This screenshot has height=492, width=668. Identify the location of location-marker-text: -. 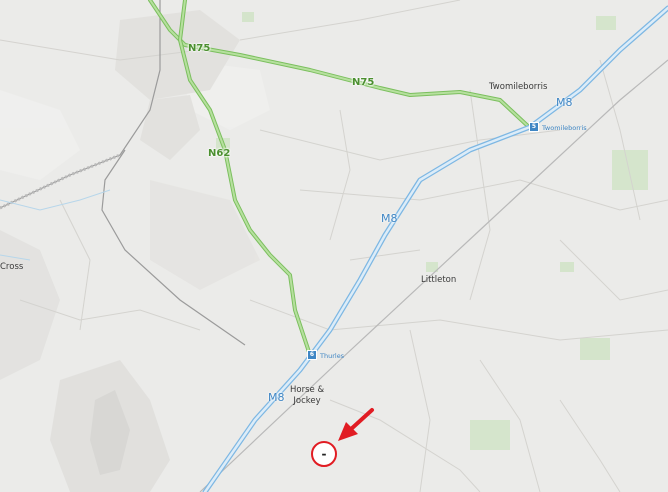
(324, 454).